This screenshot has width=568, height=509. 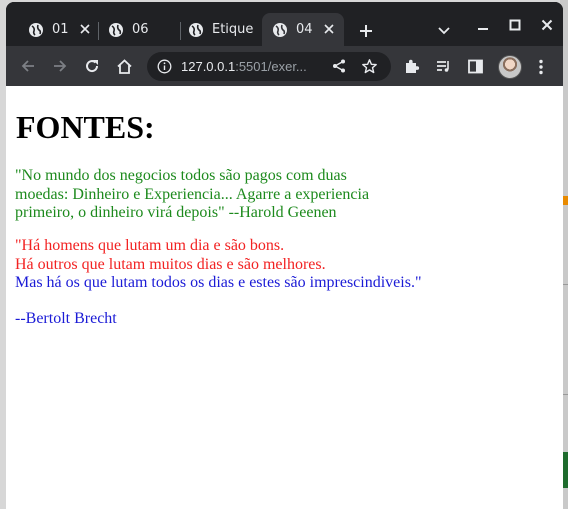 I want to click on tab-04: 04, so click(x=303, y=29).